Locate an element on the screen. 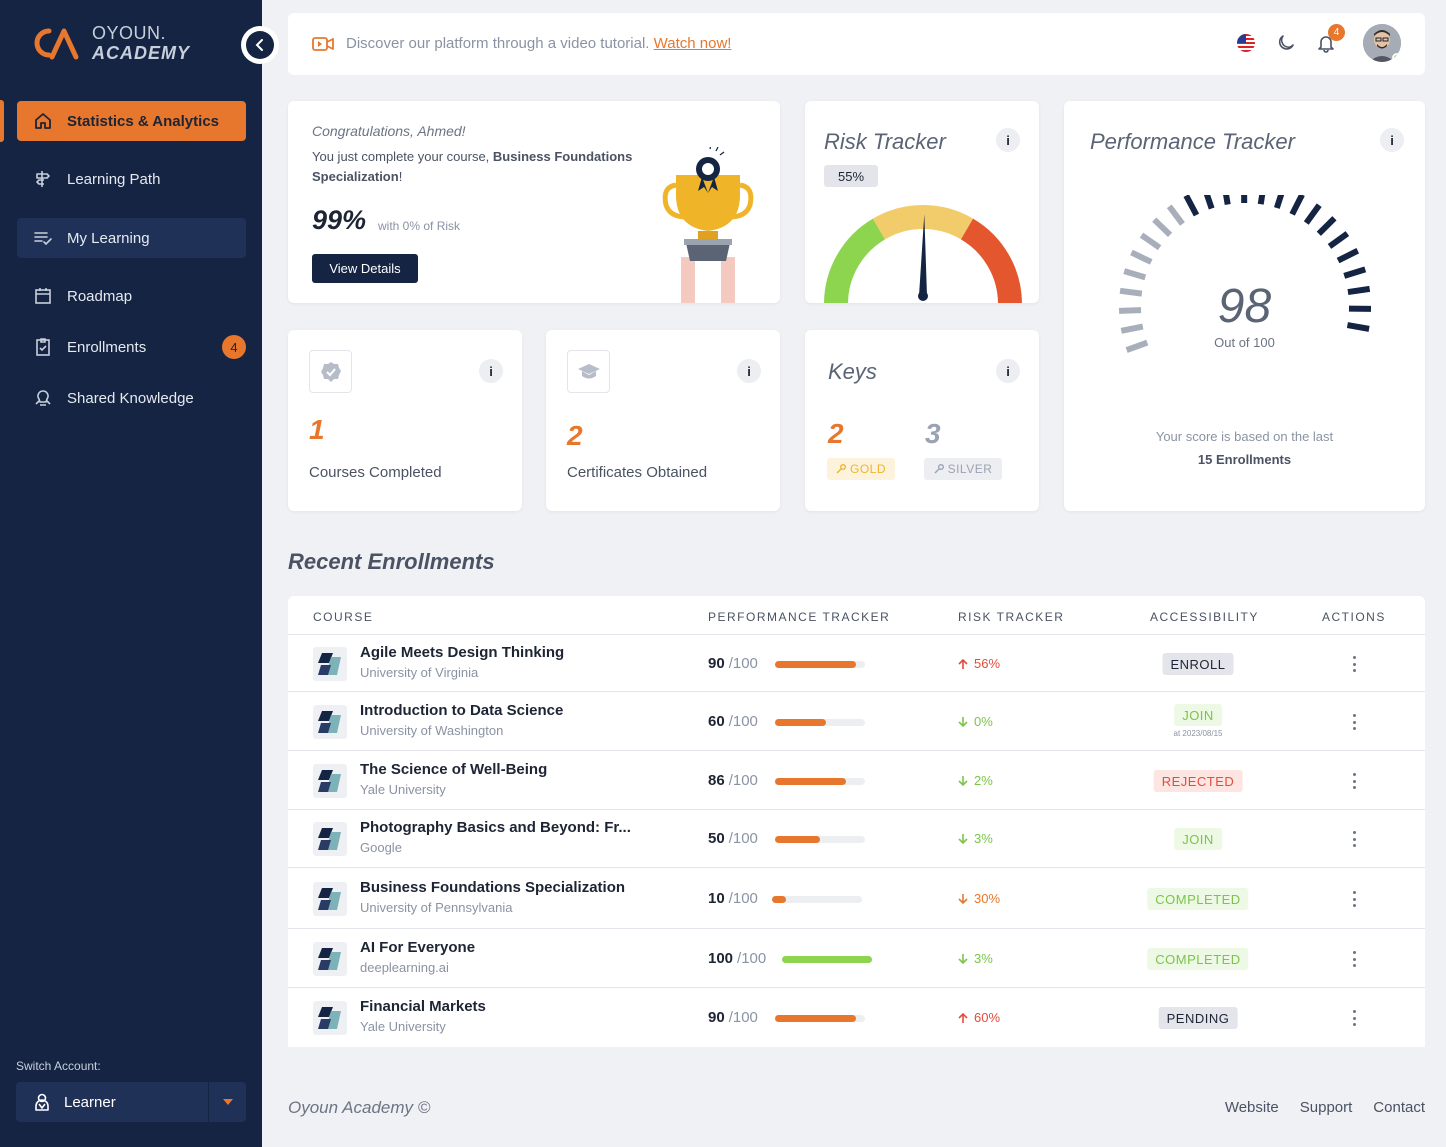 Image resolution: width=1446 pixels, height=1147 pixels. accessibility-status-tag: PENDING is located at coordinates (1198, 1018).